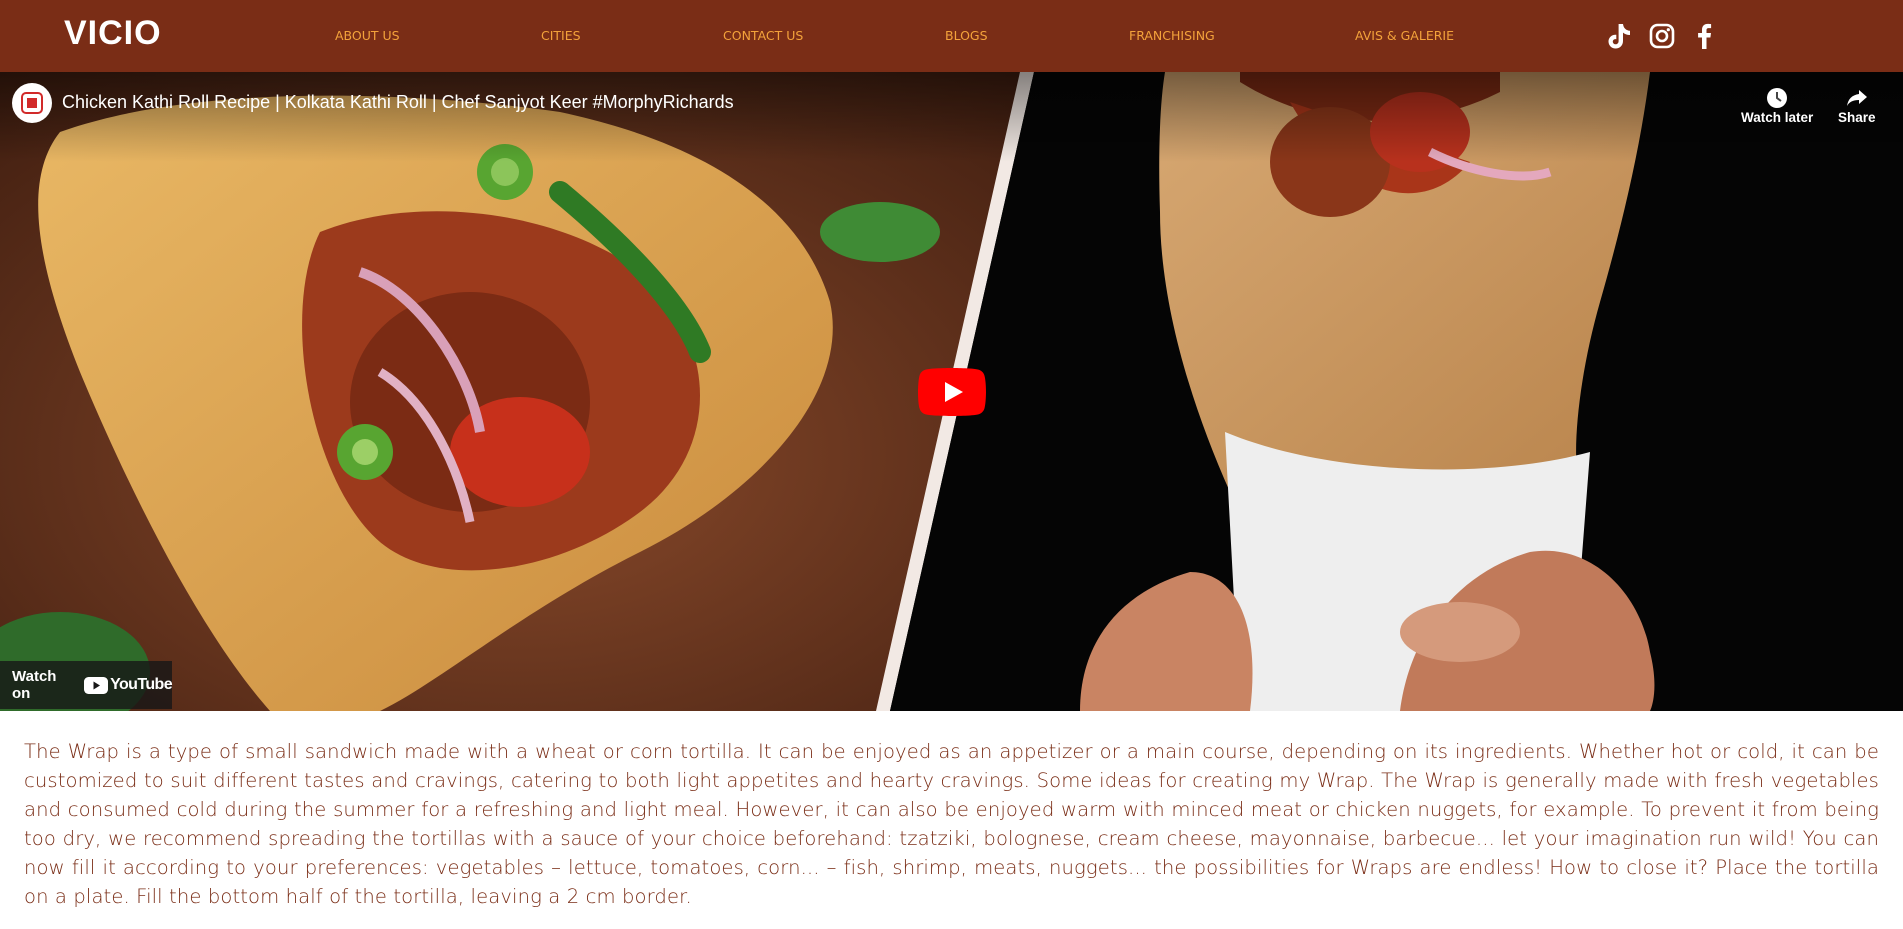 This screenshot has width=1903, height=929. What do you see at coordinates (561, 35) in the screenshot?
I see `nav-cities: CITIES` at bounding box center [561, 35].